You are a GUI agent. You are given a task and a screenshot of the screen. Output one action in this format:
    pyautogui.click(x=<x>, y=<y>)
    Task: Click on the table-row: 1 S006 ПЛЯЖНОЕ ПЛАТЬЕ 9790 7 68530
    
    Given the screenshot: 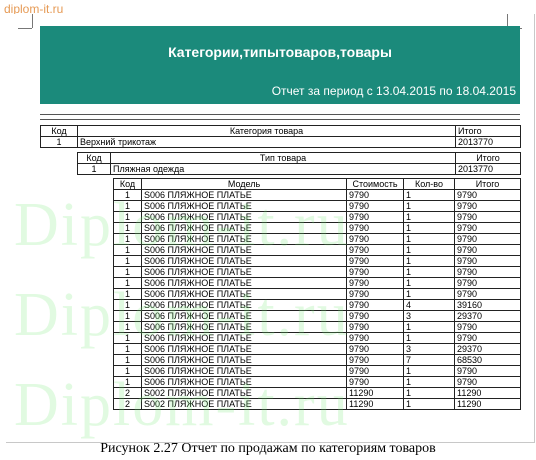 What is the action you would take?
    pyautogui.click(x=317, y=360)
    